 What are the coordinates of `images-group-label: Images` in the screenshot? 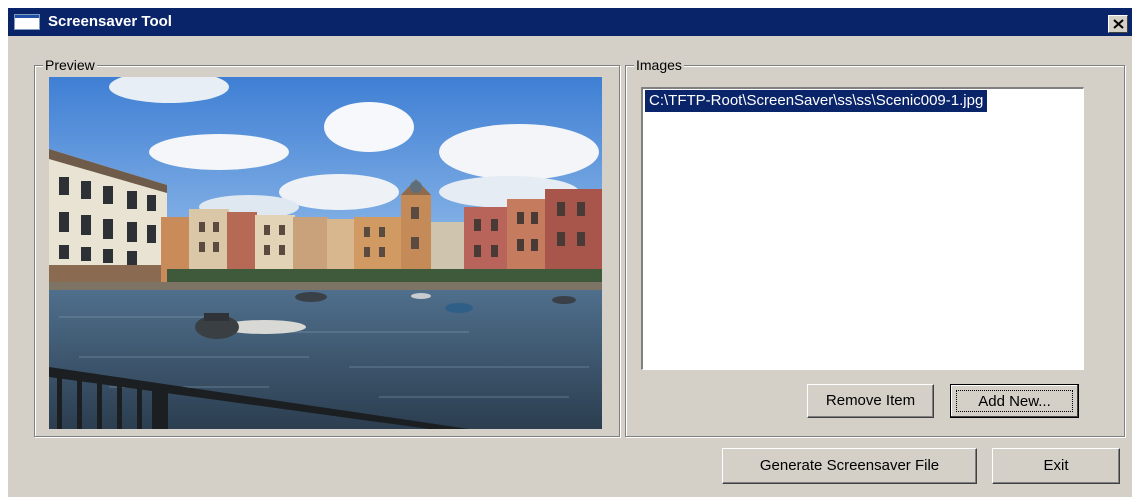 It's located at (659, 65).